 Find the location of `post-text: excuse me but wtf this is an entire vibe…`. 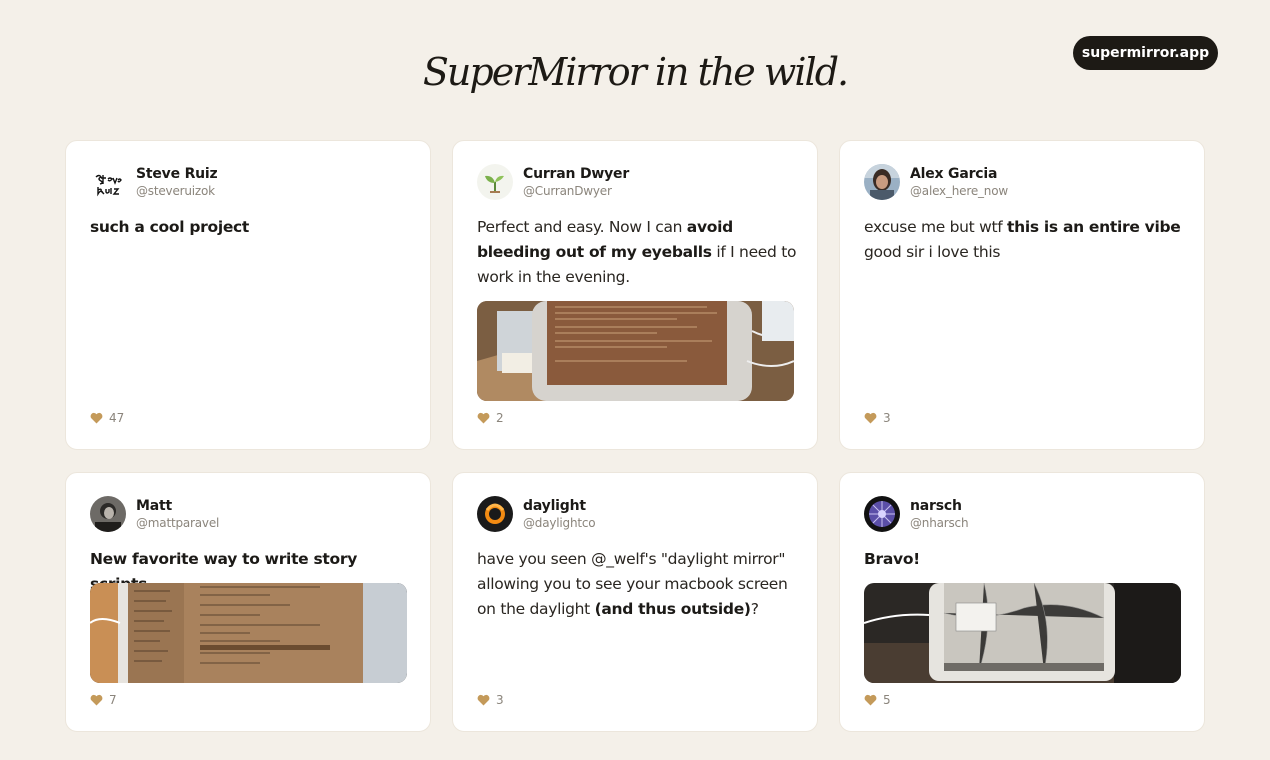

post-text: excuse me but wtf this is an entire vibe… is located at coordinates (1024, 240).